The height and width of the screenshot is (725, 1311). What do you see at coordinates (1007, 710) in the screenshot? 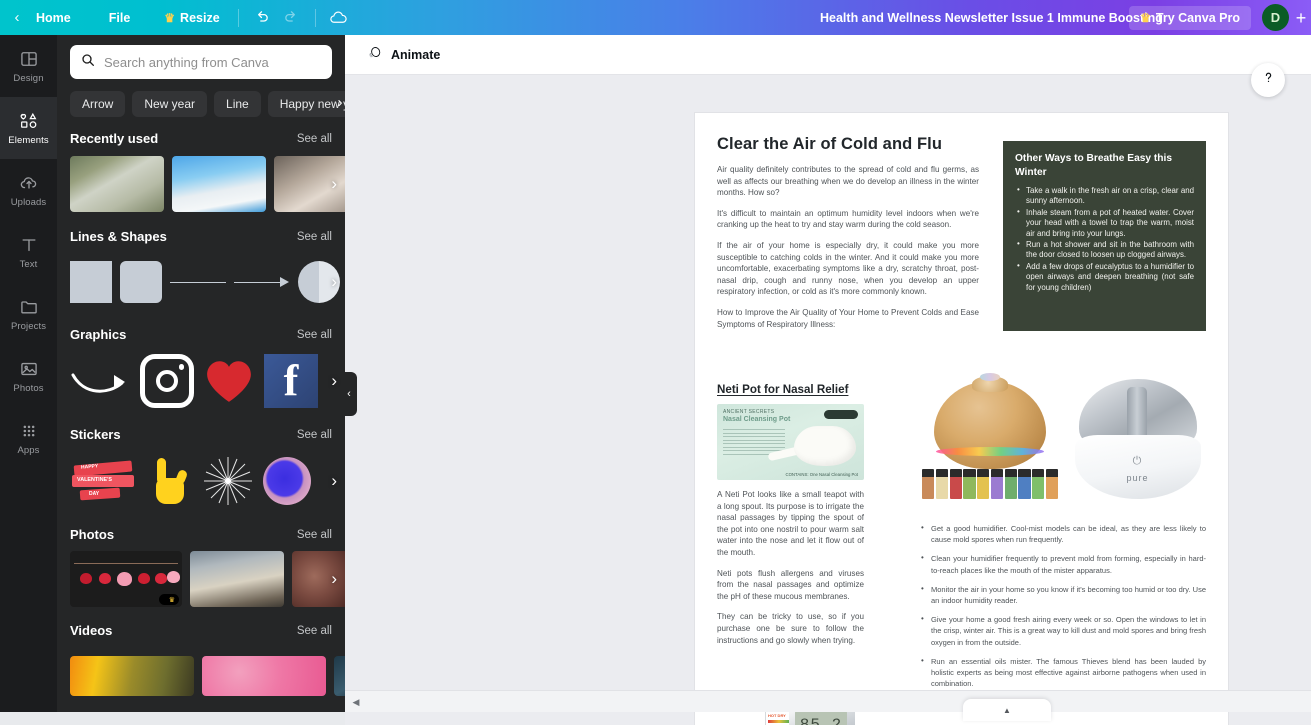
I see `pages-expand-button: ▲` at bounding box center [1007, 710].